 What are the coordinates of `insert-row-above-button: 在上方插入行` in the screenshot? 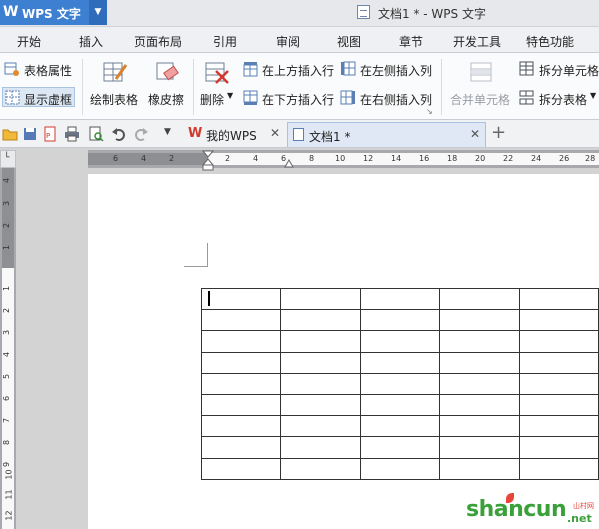 It's located at (298, 70).